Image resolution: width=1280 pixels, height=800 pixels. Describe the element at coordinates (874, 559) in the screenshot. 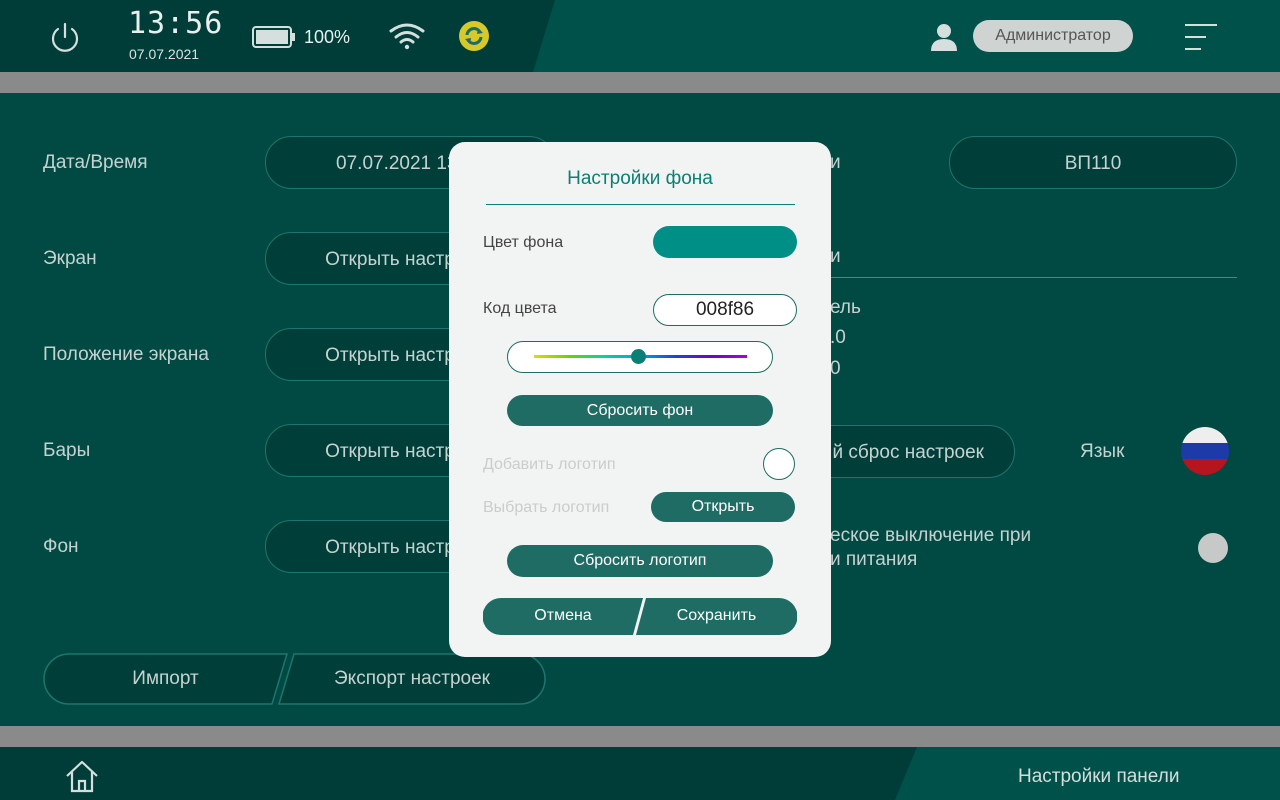

I see `auto-off-label-line2: и питания` at that location.